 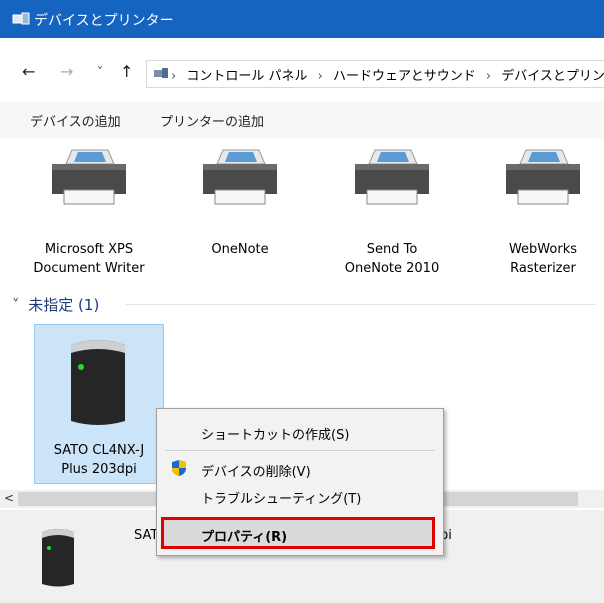 I want to click on breadcrumb-item-devices-printers: デバイスとプリンター, so click(x=552, y=76).